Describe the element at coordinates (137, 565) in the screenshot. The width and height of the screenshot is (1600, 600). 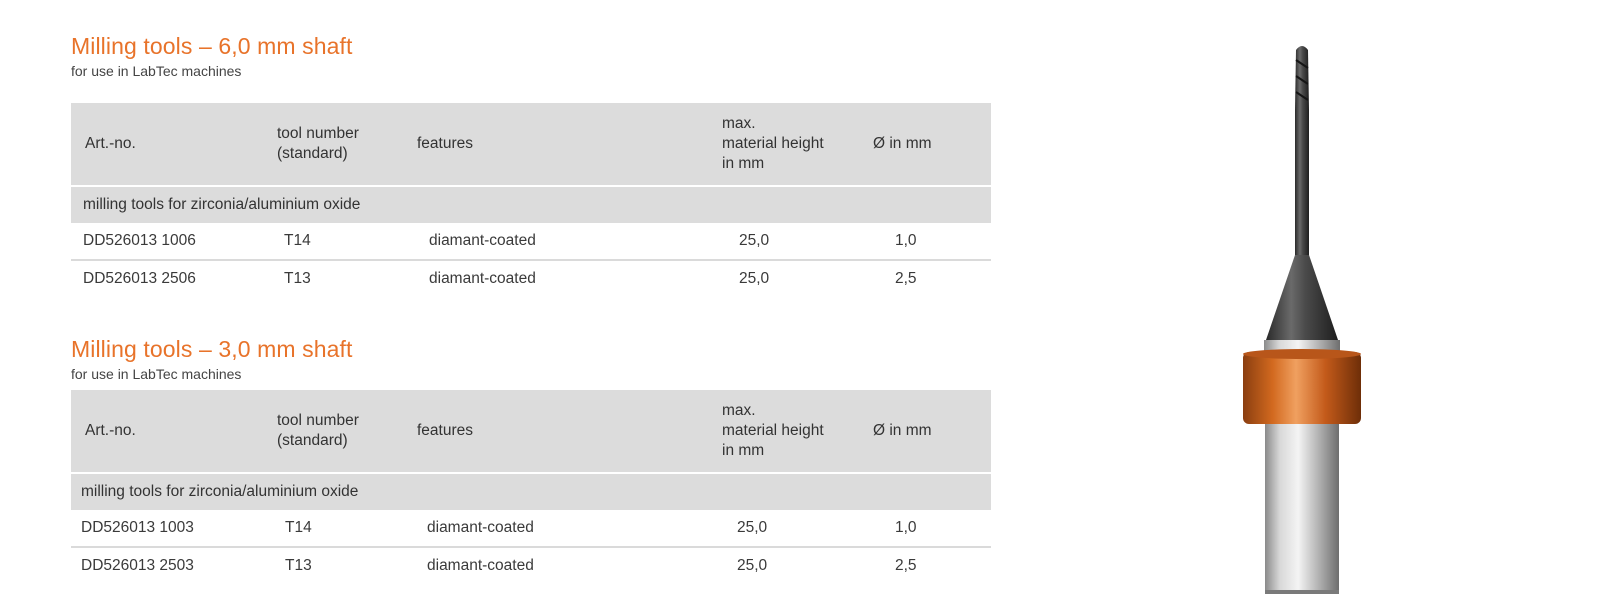
I see `cell-art-no: DD526013 2503` at that location.